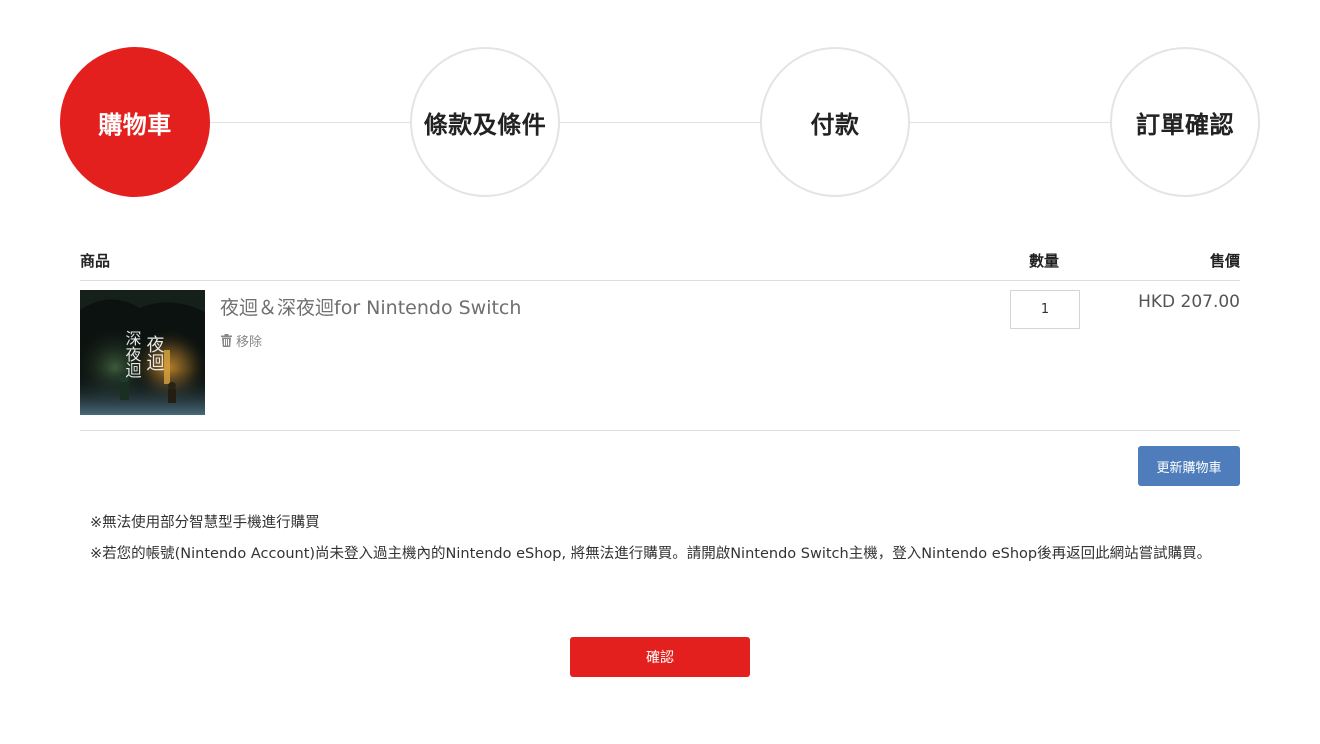 Image resolution: width=1320 pixels, height=744 pixels. What do you see at coordinates (1189, 466) in the screenshot?
I see `update-cart-button: 更新購物車` at bounding box center [1189, 466].